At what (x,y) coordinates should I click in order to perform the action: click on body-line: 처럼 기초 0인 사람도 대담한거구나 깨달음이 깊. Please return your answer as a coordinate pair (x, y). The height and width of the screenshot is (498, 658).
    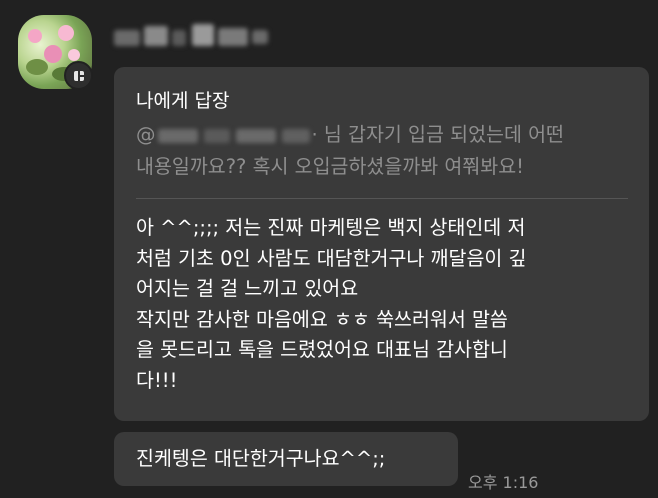
    Looking at the image, I should click on (331, 258).